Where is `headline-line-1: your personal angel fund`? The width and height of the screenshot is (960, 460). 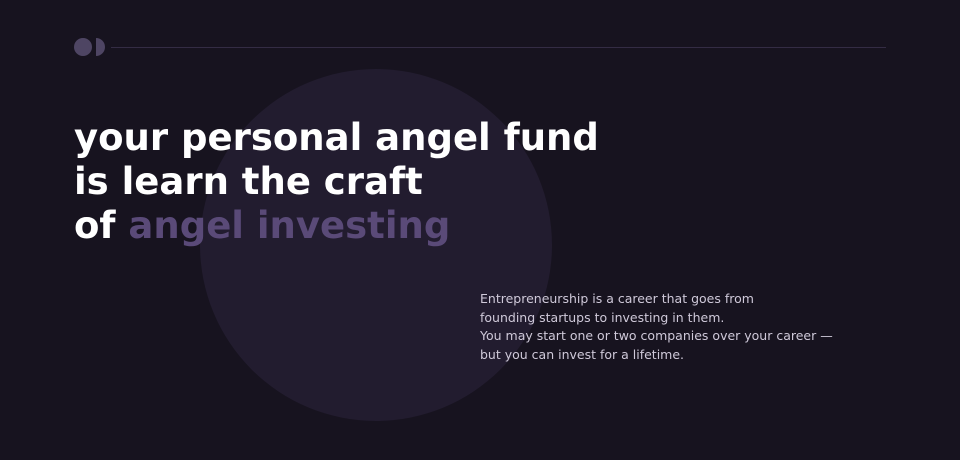
headline-line-1: your personal angel fund is located at coordinates (336, 137).